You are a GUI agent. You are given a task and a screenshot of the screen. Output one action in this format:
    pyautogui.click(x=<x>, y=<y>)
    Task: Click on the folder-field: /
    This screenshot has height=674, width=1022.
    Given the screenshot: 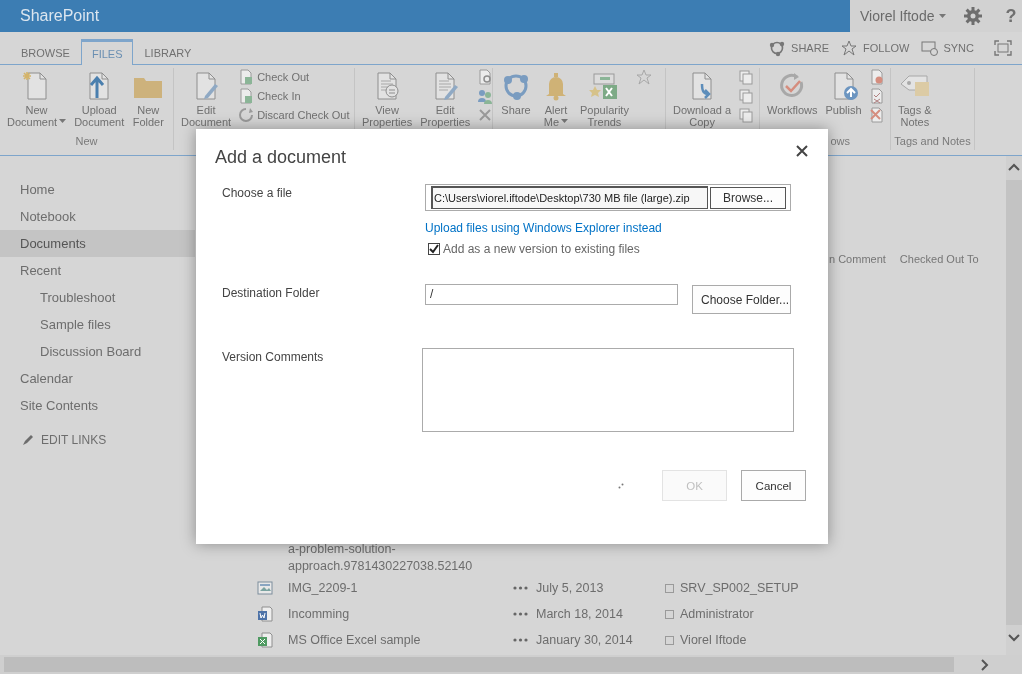 What is the action you would take?
    pyautogui.click(x=551, y=294)
    